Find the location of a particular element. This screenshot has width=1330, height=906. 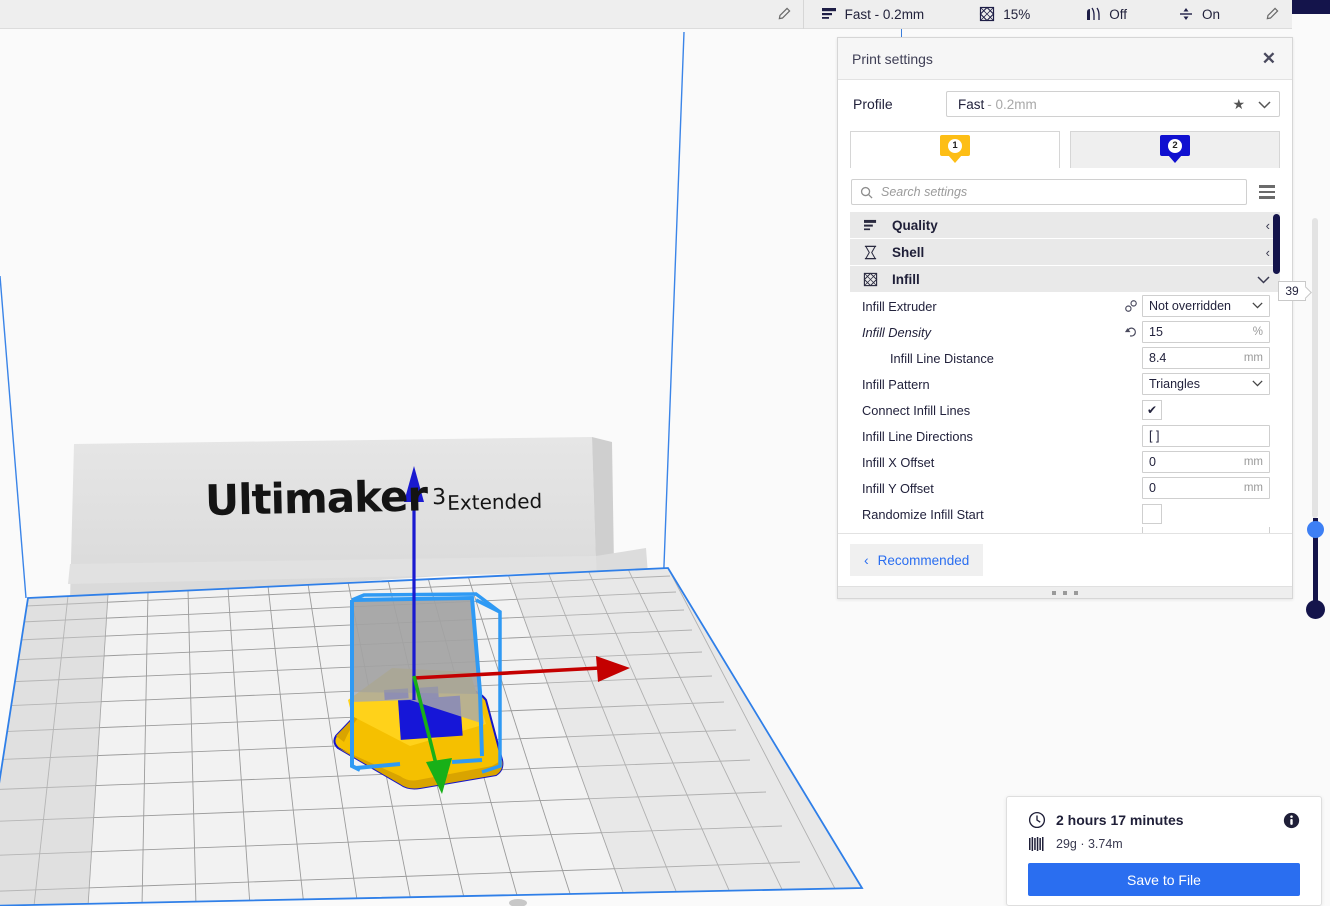

recommended-button: ‹ Recommended is located at coordinates (917, 560).